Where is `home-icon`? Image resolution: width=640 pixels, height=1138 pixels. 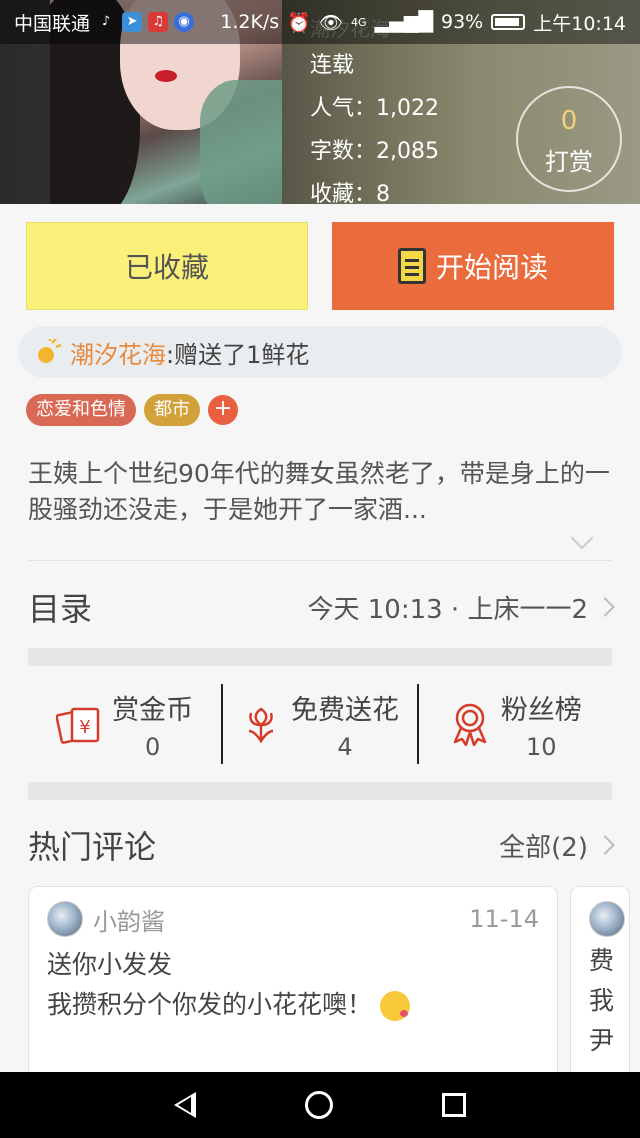 home-icon is located at coordinates (318, 1105).